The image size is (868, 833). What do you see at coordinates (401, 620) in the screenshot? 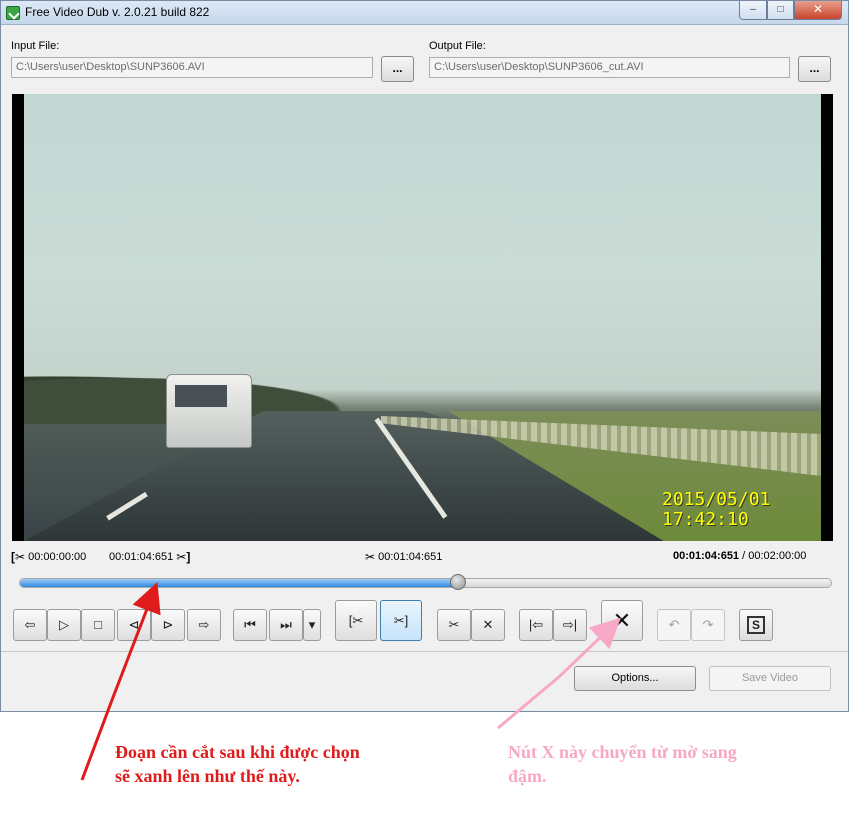
I see `mark-end-button: ✂]` at bounding box center [401, 620].